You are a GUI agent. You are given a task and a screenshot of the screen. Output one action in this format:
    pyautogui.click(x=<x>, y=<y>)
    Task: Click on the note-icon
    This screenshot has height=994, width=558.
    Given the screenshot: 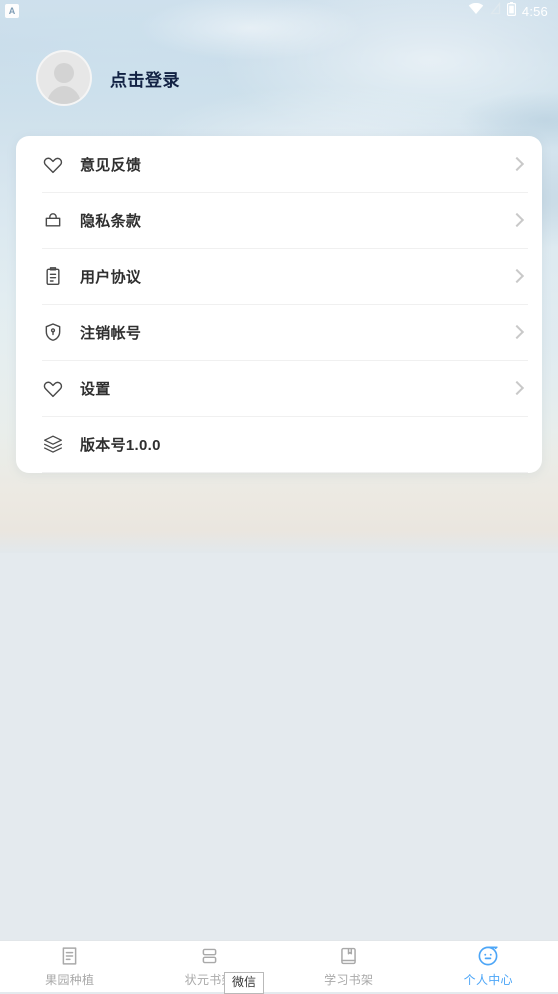 What is the action you would take?
    pyautogui.click(x=69, y=956)
    